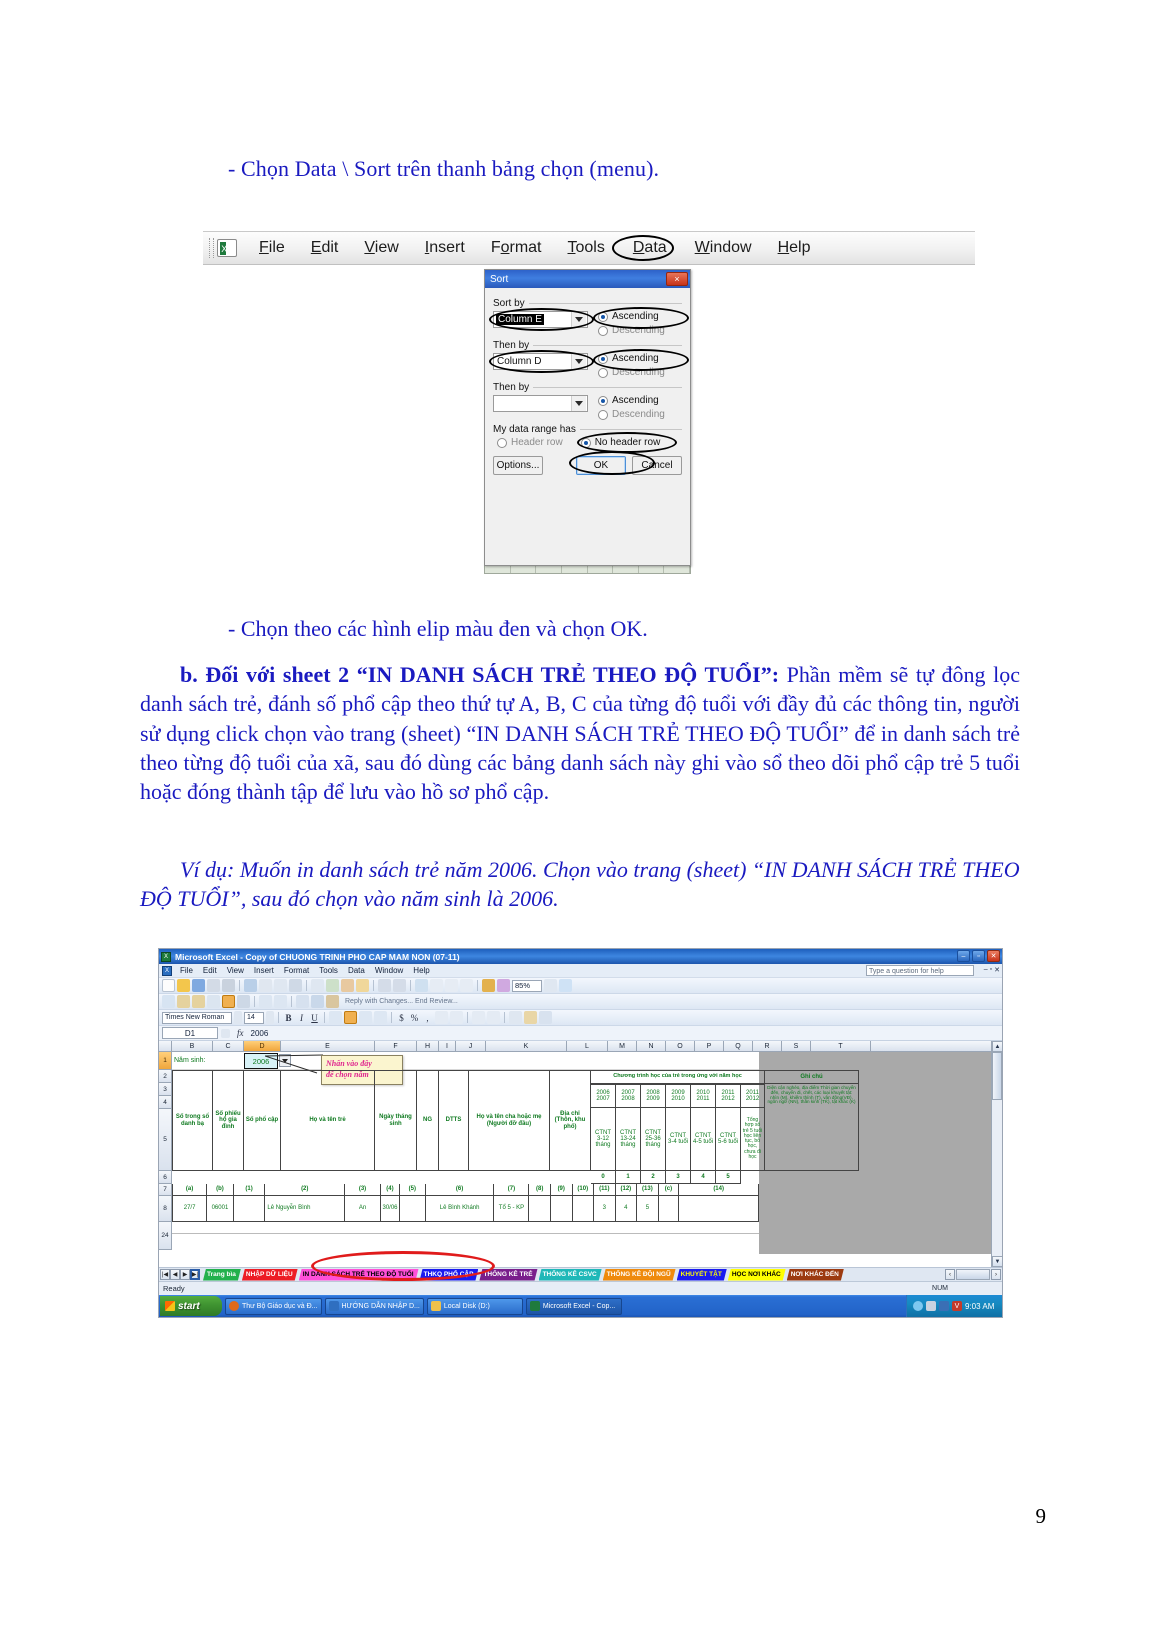  I want to click on menu-item-edit: Edit, so click(210, 970).